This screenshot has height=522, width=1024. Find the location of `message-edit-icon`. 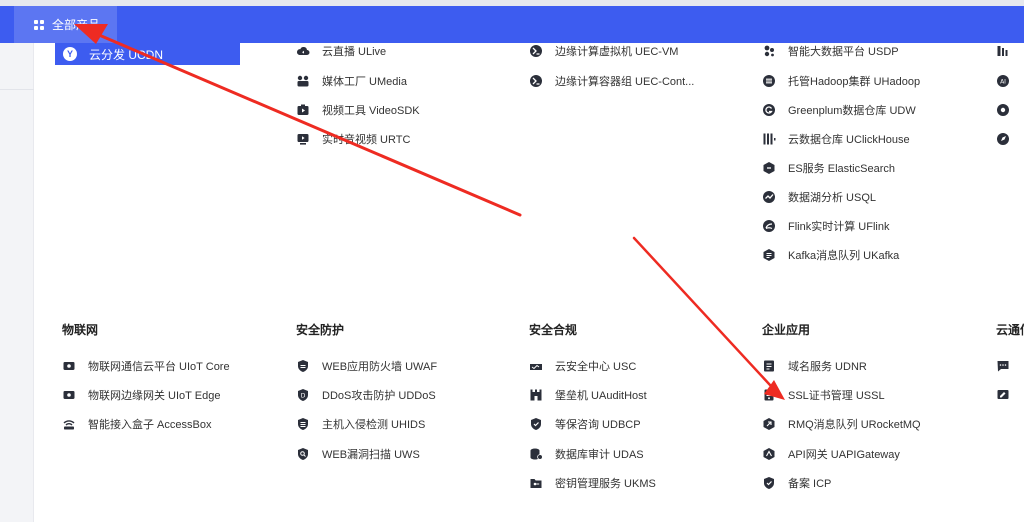

message-edit-icon is located at coordinates (1003, 395).